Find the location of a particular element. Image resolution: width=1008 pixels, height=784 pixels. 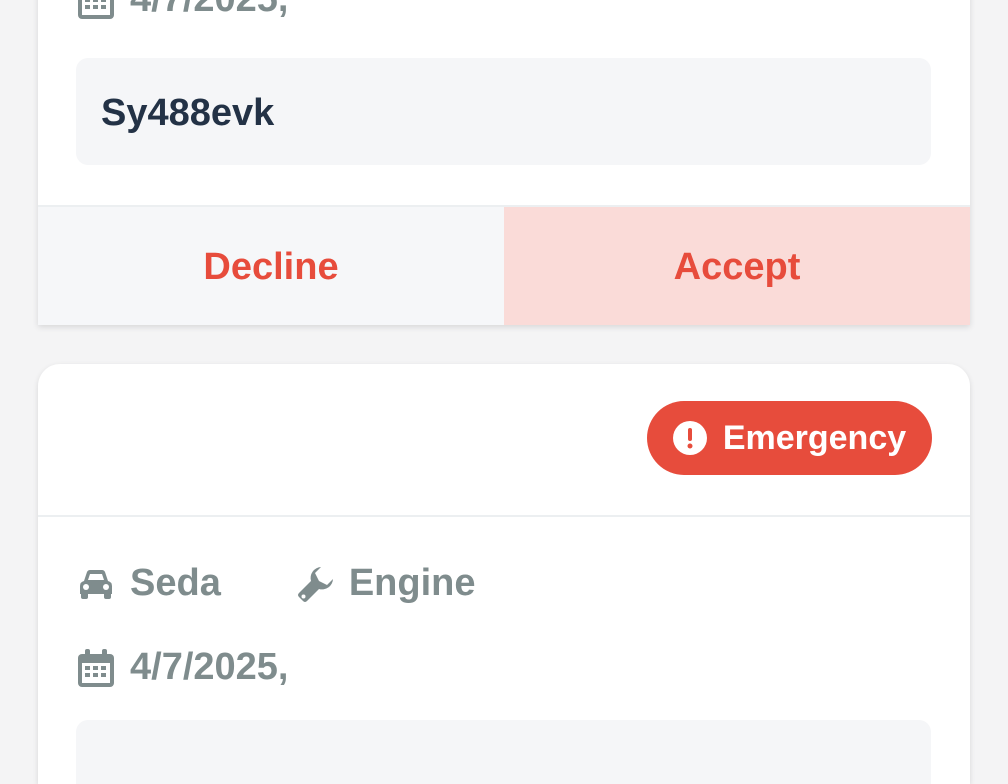

vehicle-service-row: Seda Engine is located at coordinates (277, 583).